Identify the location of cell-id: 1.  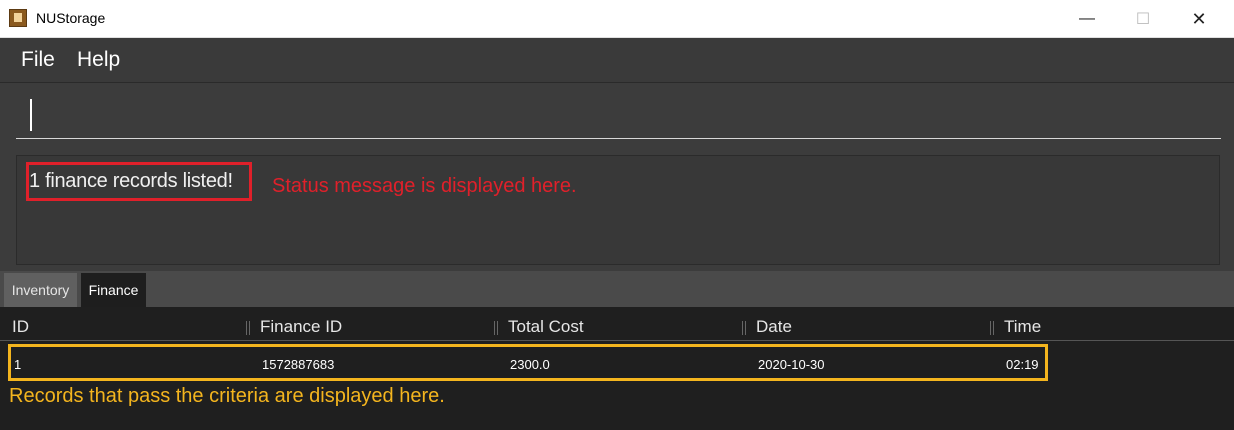
(18, 364).